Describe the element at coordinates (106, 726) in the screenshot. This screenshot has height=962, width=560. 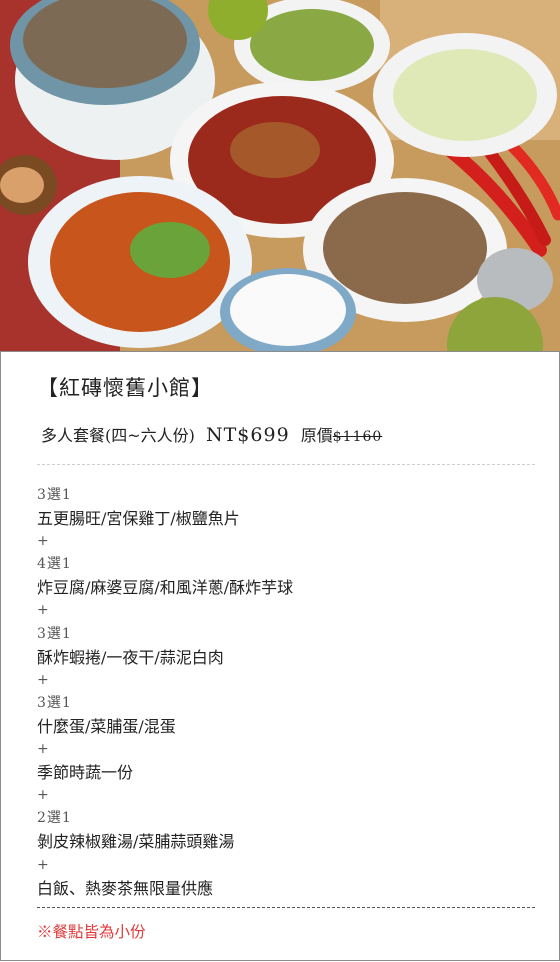
I see `menu-dishes: 什麼蛋/菜脯蛋/混蛋` at that location.